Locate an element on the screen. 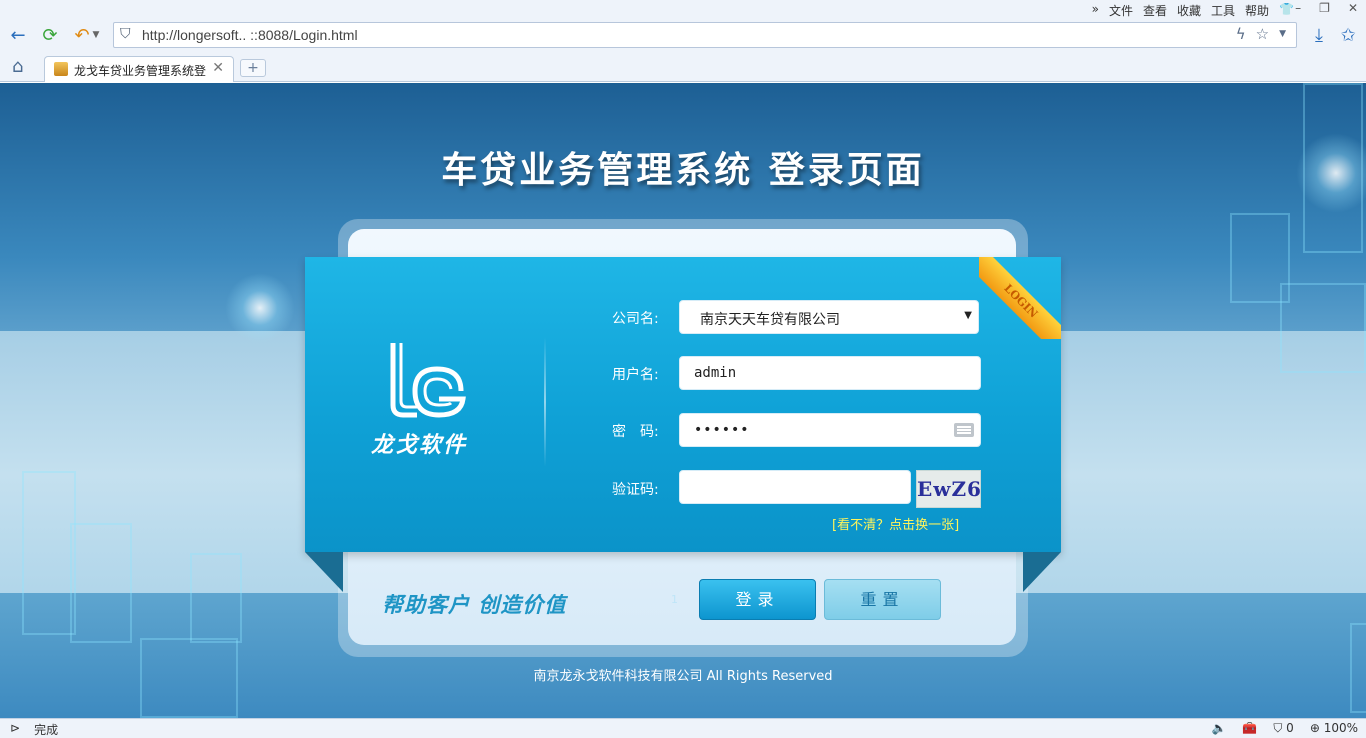 The height and width of the screenshot is (738, 1366). captcha-image: EwZ6 is located at coordinates (948, 489).